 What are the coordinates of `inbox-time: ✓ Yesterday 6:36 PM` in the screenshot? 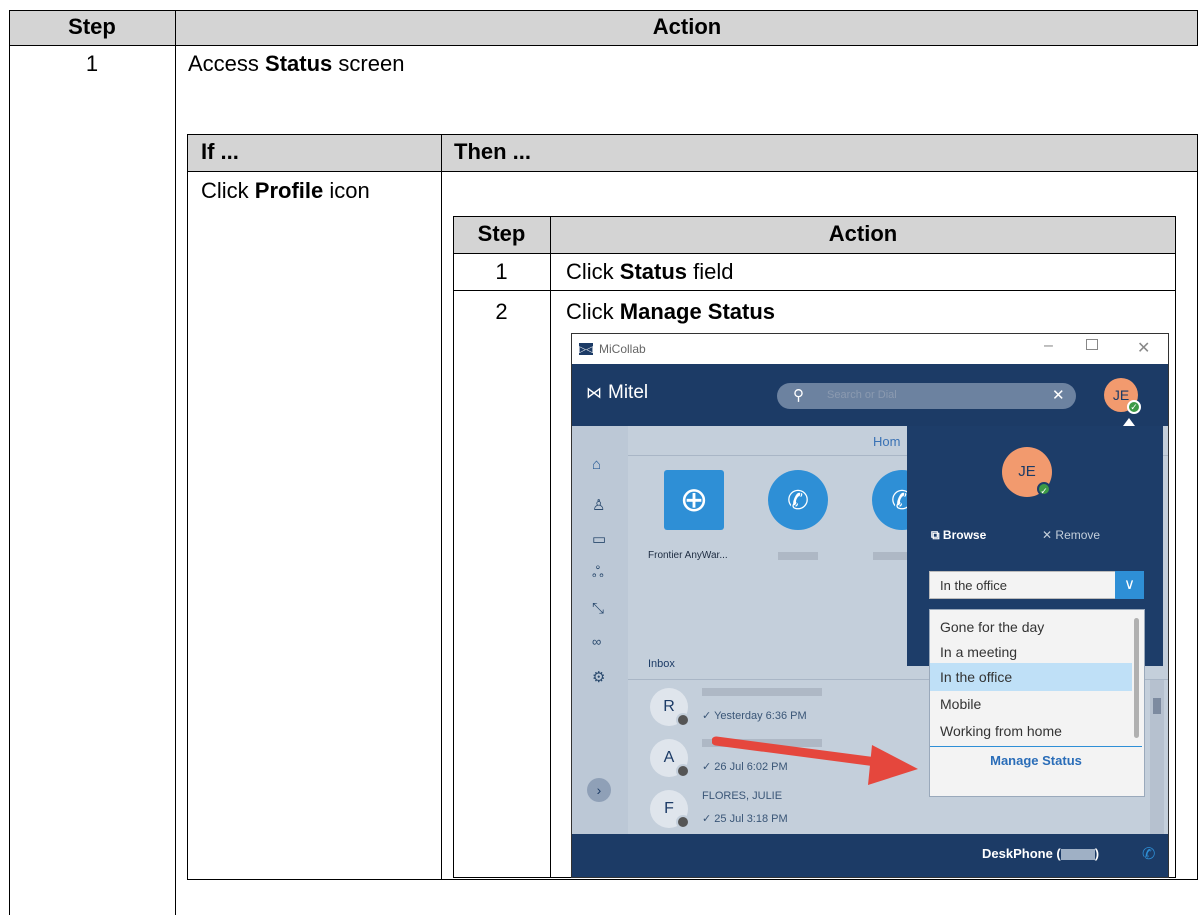 It's located at (754, 716).